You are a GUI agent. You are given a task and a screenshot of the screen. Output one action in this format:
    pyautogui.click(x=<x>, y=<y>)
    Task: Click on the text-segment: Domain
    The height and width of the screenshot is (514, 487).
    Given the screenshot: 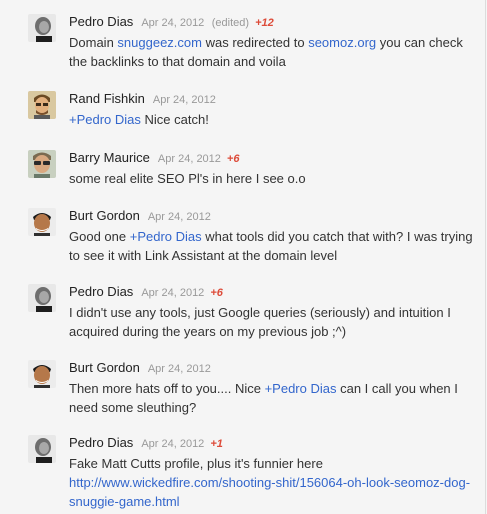 What is the action you would take?
    pyautogui.click(x=93, y=42)
    